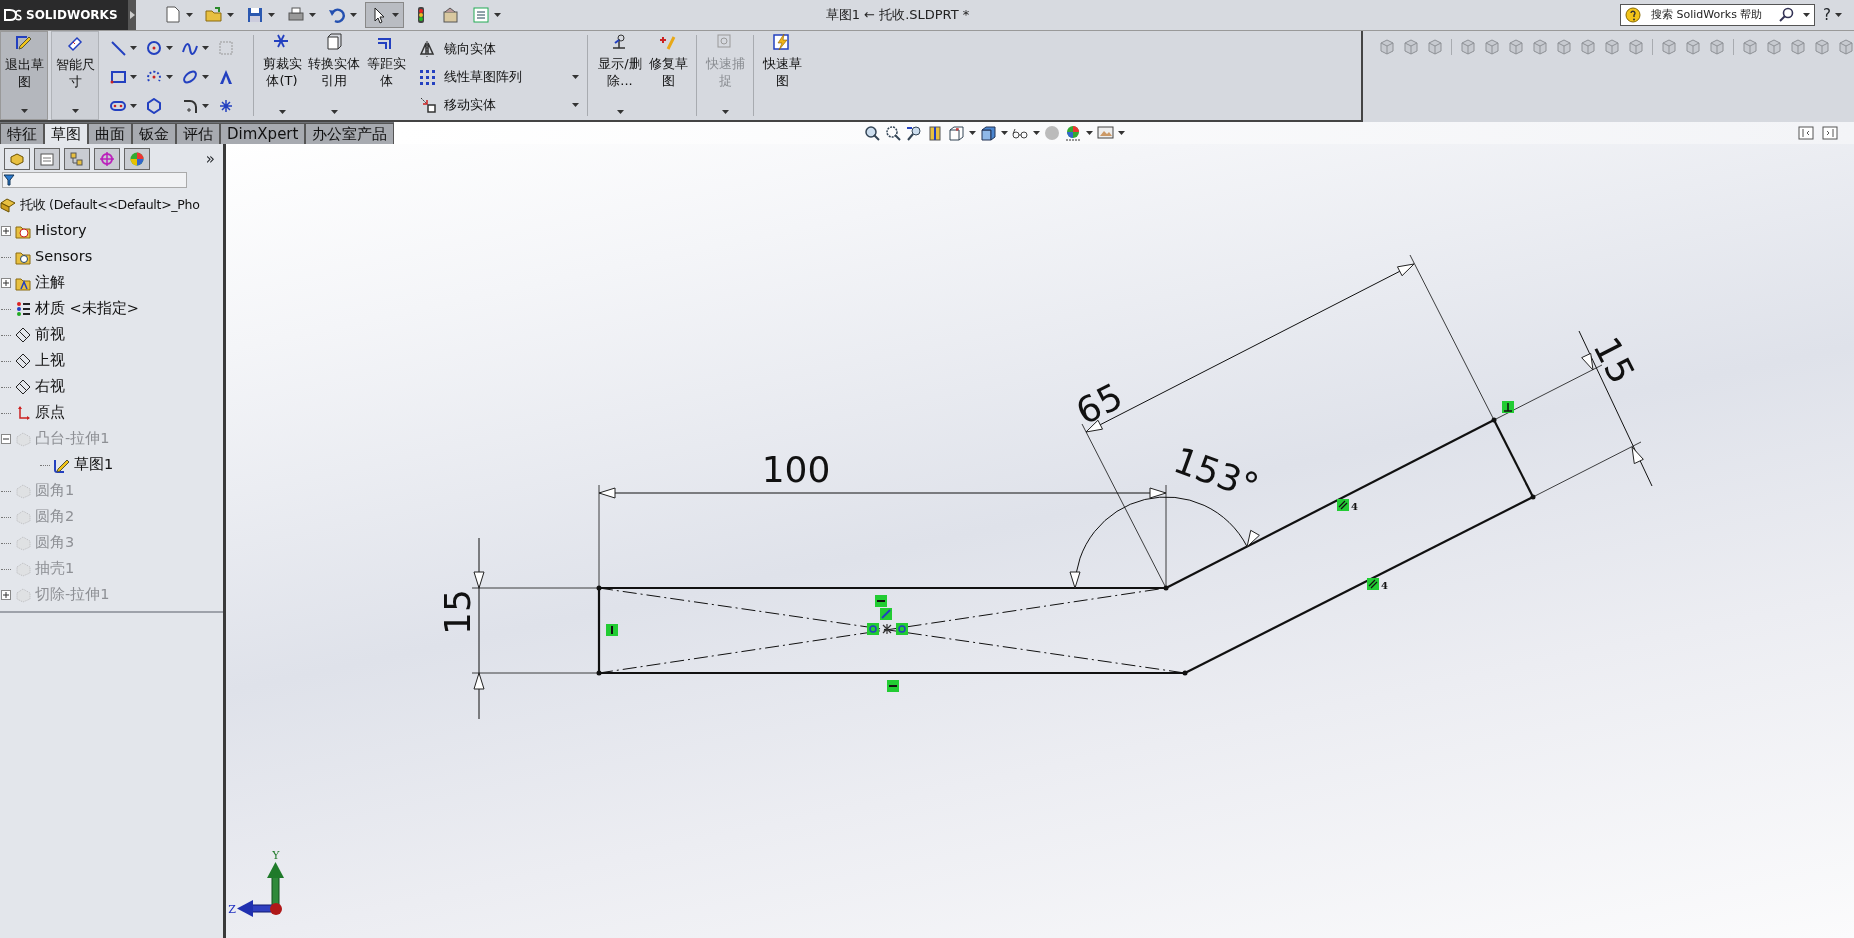 The height and width of the screenshot is (938, 1854). Describe the element at coordinates (511, 105) in the screenshot. I see `ribbon-list-item: 移动实体` at that location.